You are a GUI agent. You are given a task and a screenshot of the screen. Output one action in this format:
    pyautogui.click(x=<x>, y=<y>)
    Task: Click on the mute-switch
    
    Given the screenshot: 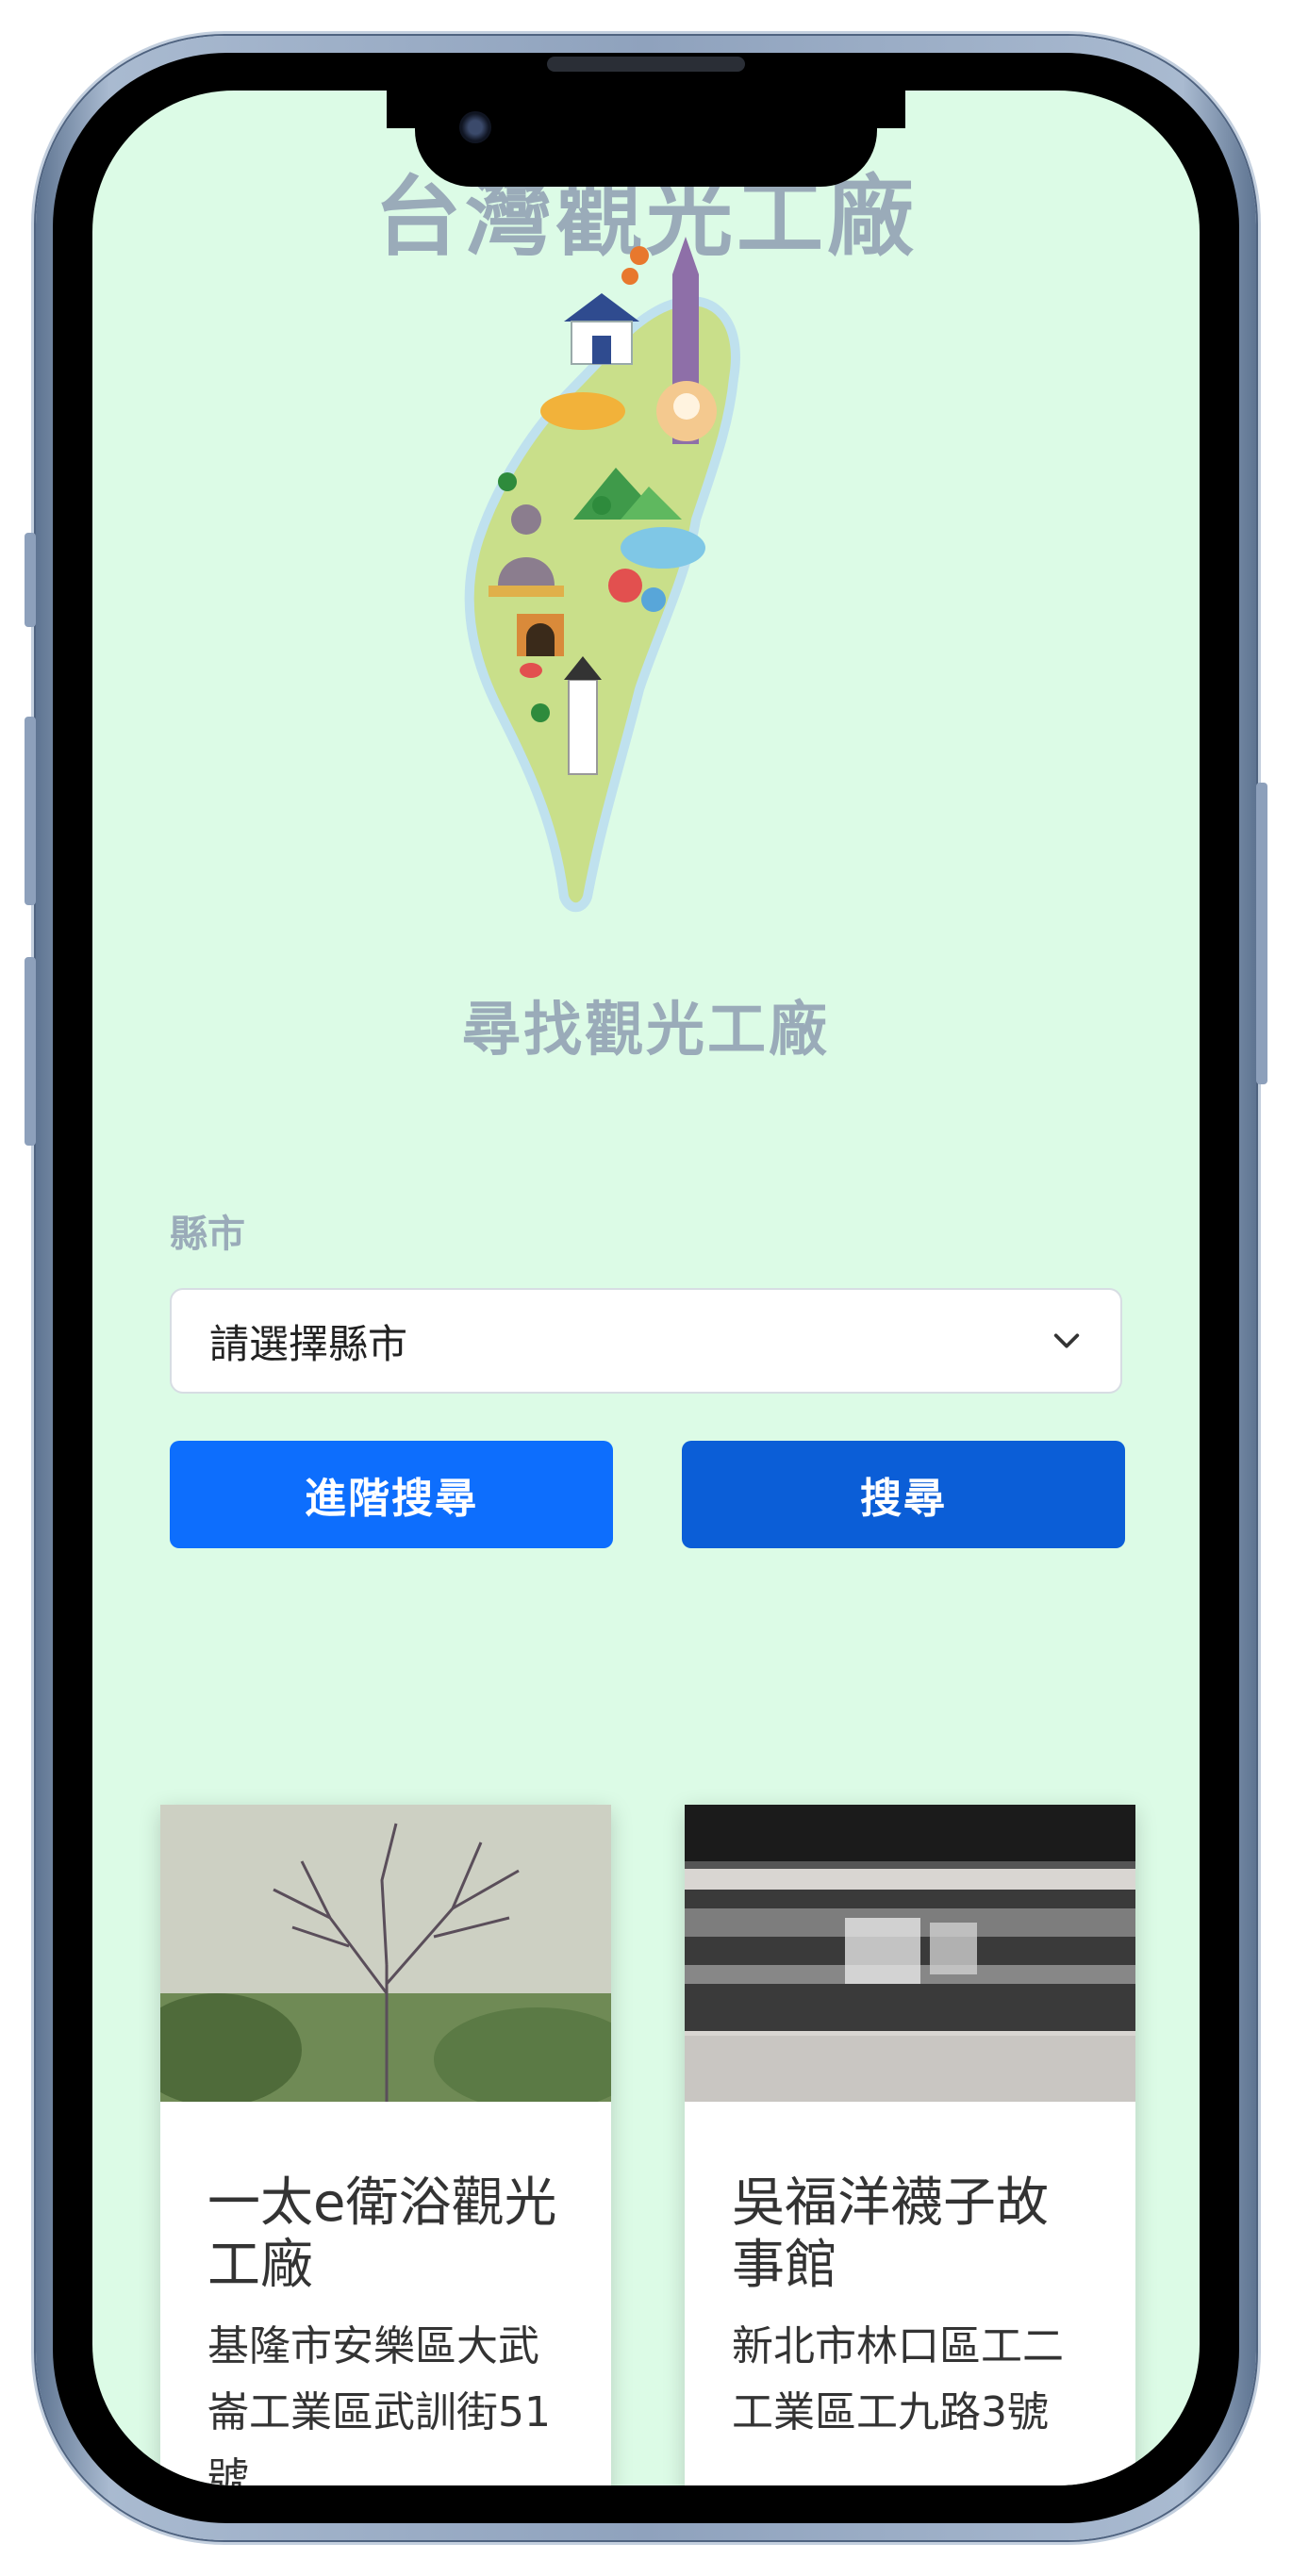 What is the action you would take?
    pyautogui.click(x=30, y=580)
    